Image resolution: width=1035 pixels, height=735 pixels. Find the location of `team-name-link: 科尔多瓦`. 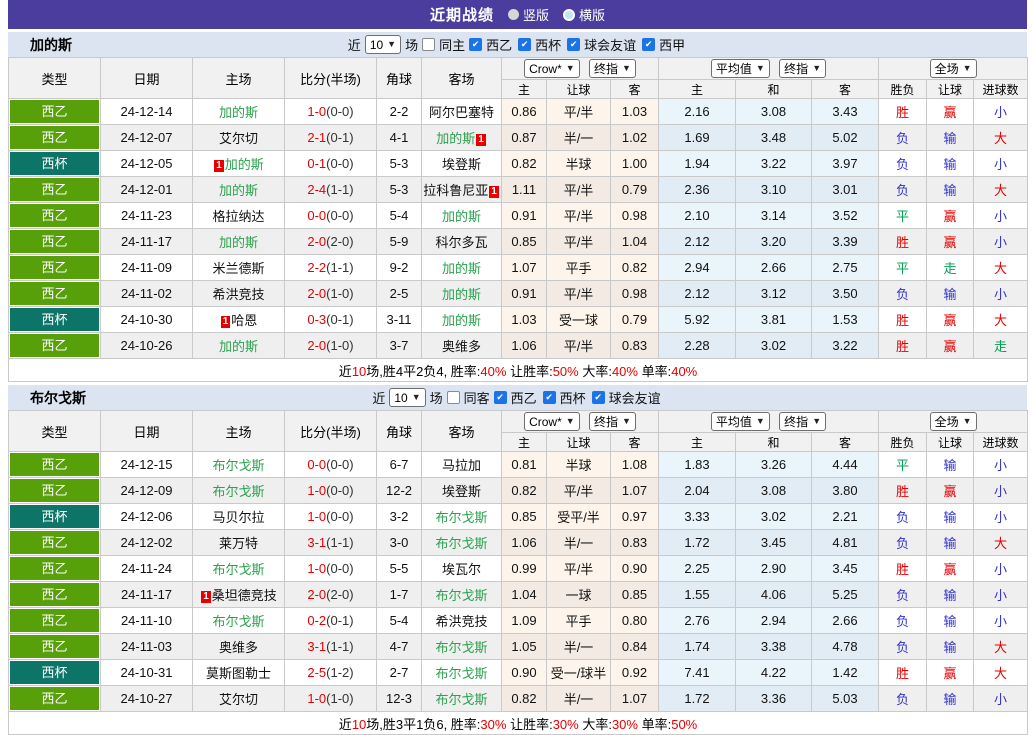

team-name-link: 科尔多瓦 is located at coordinates (461, 242).